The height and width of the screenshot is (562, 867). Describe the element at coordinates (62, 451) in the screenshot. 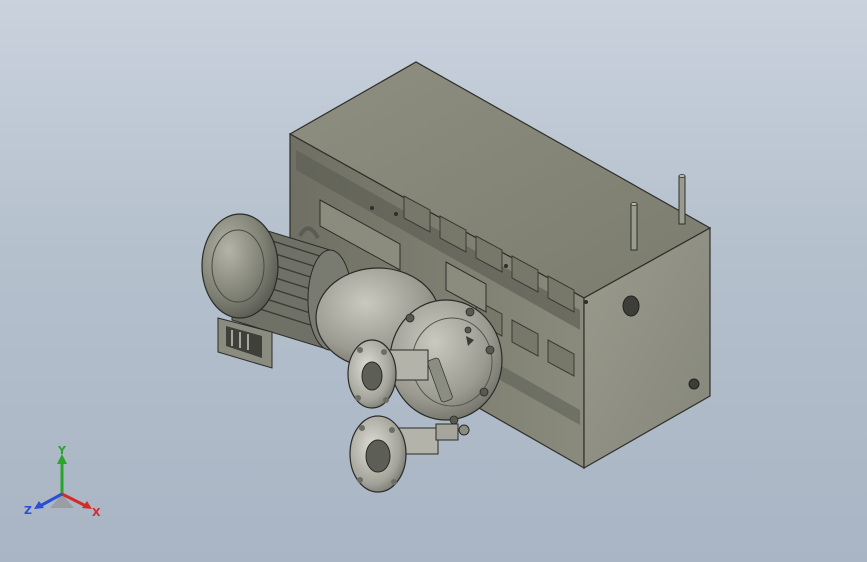

I see `y-axis-label: Y` at that location.